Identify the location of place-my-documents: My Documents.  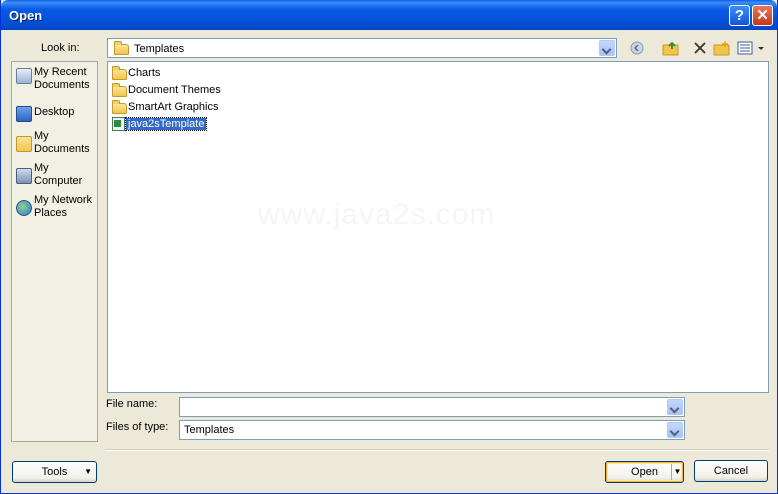
(55, 145).